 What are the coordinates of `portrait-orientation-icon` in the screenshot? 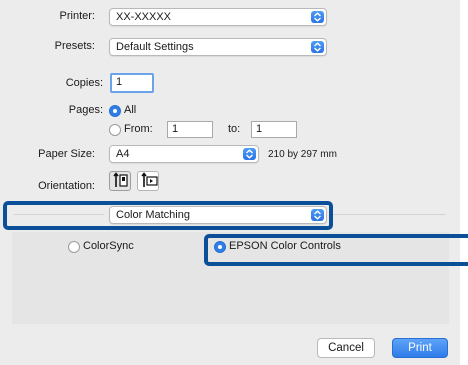 It's located at (120, 179).